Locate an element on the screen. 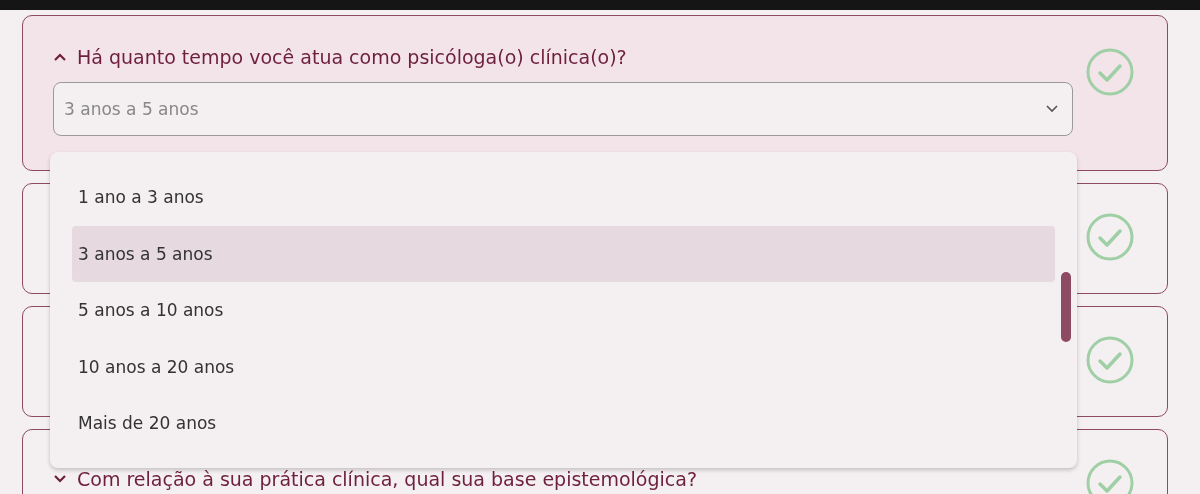 The image size is (1200, 494). dropdown-option: 3 anos a 5 anos is located at coordinates (563, 253).